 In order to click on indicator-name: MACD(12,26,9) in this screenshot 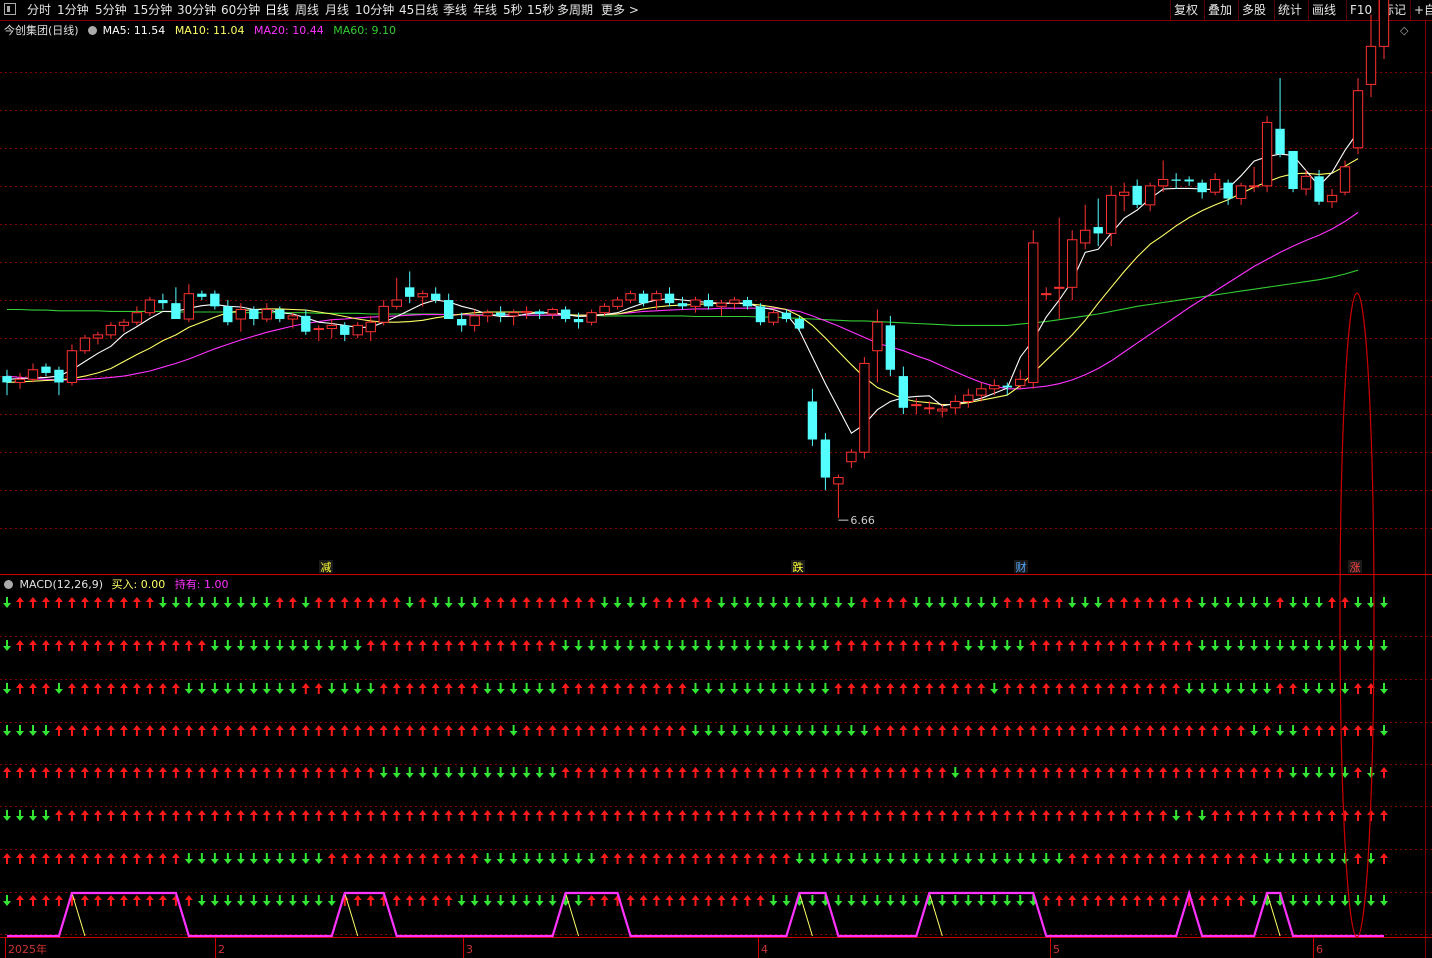, I will do `click(62, 584)`.